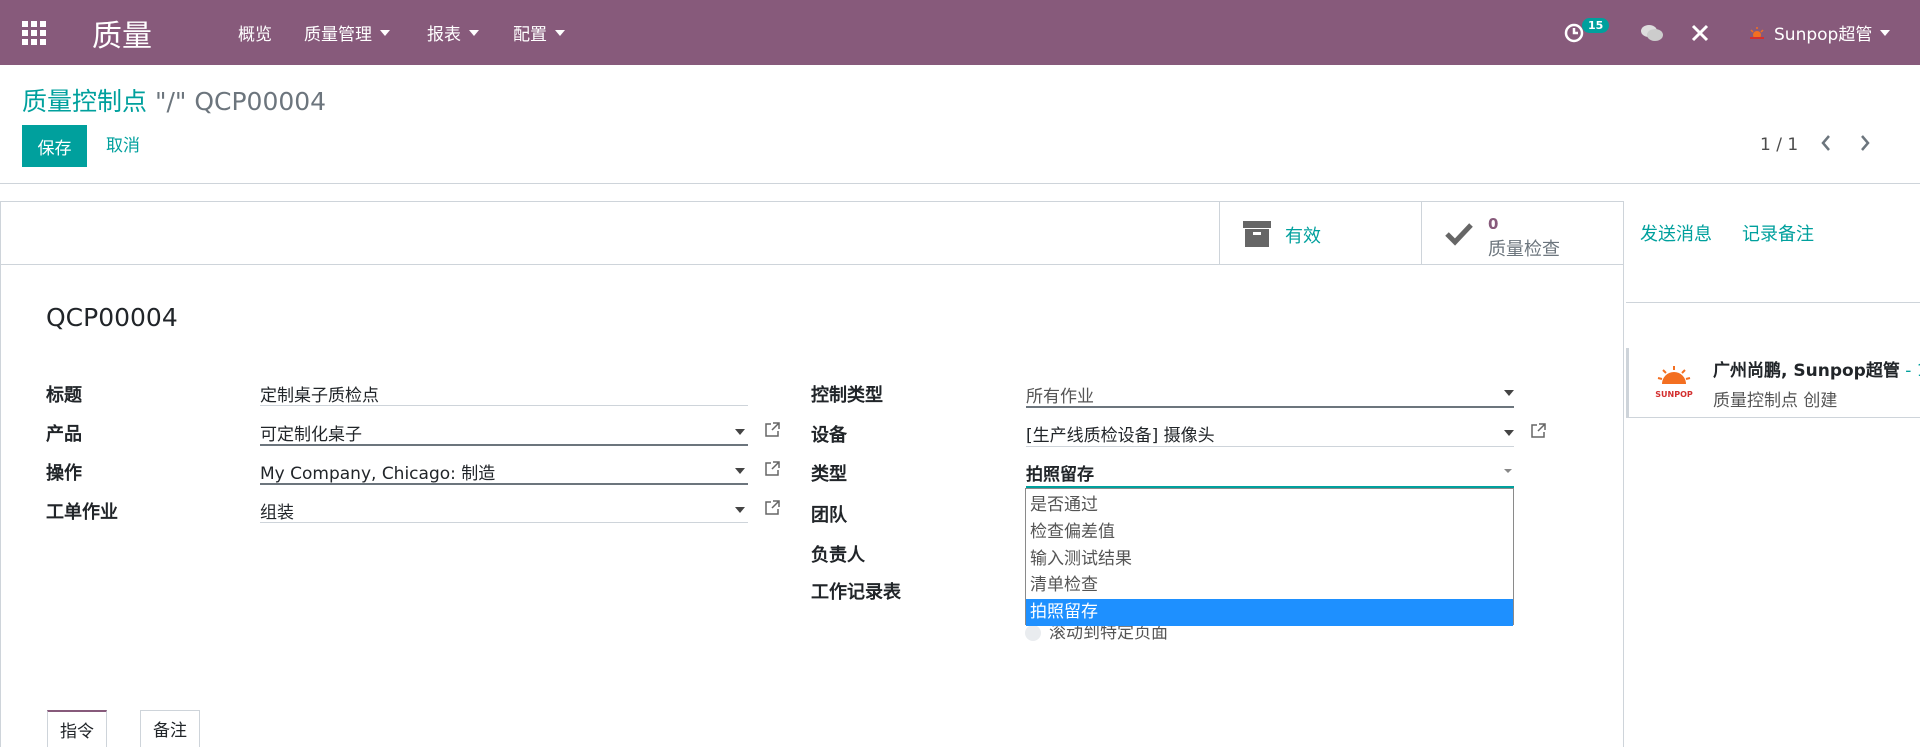  What do you see at coordinates (77, 728) in the screenshot?
I see `tab-instructions: 指令` at bounding box center [77, 728].